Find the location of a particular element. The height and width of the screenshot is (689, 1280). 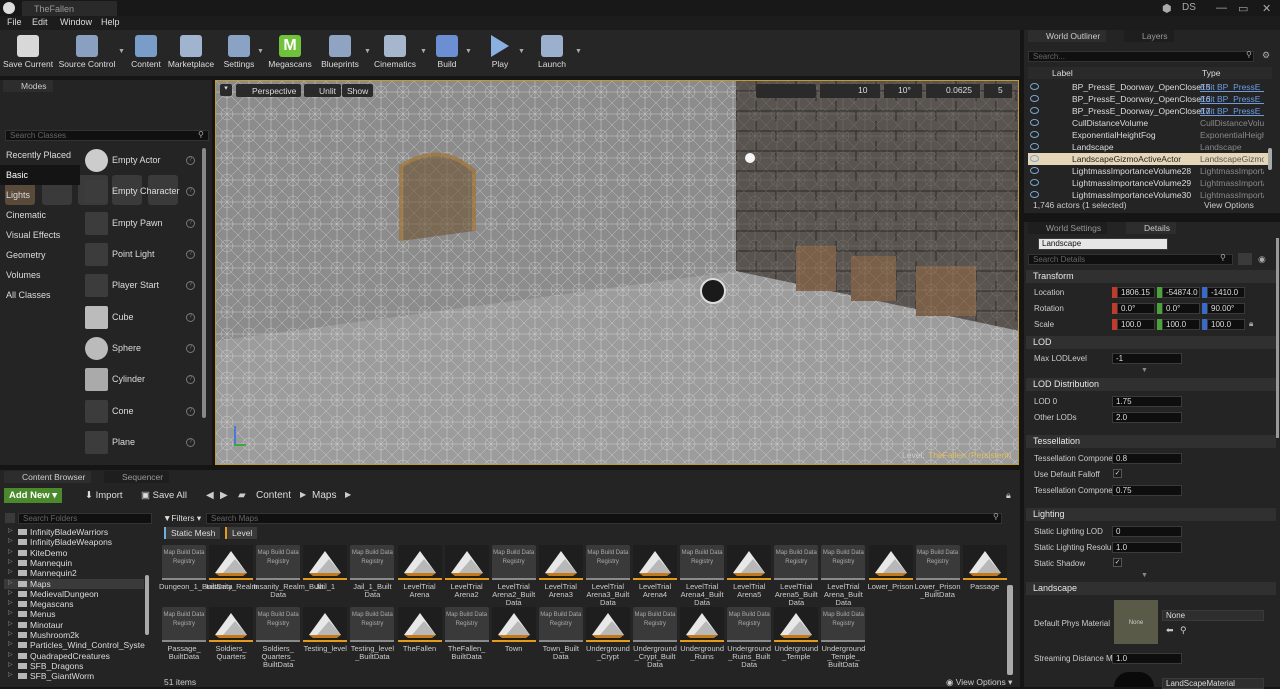

filter-chip-level: Level is located at coordinates (241, 533).